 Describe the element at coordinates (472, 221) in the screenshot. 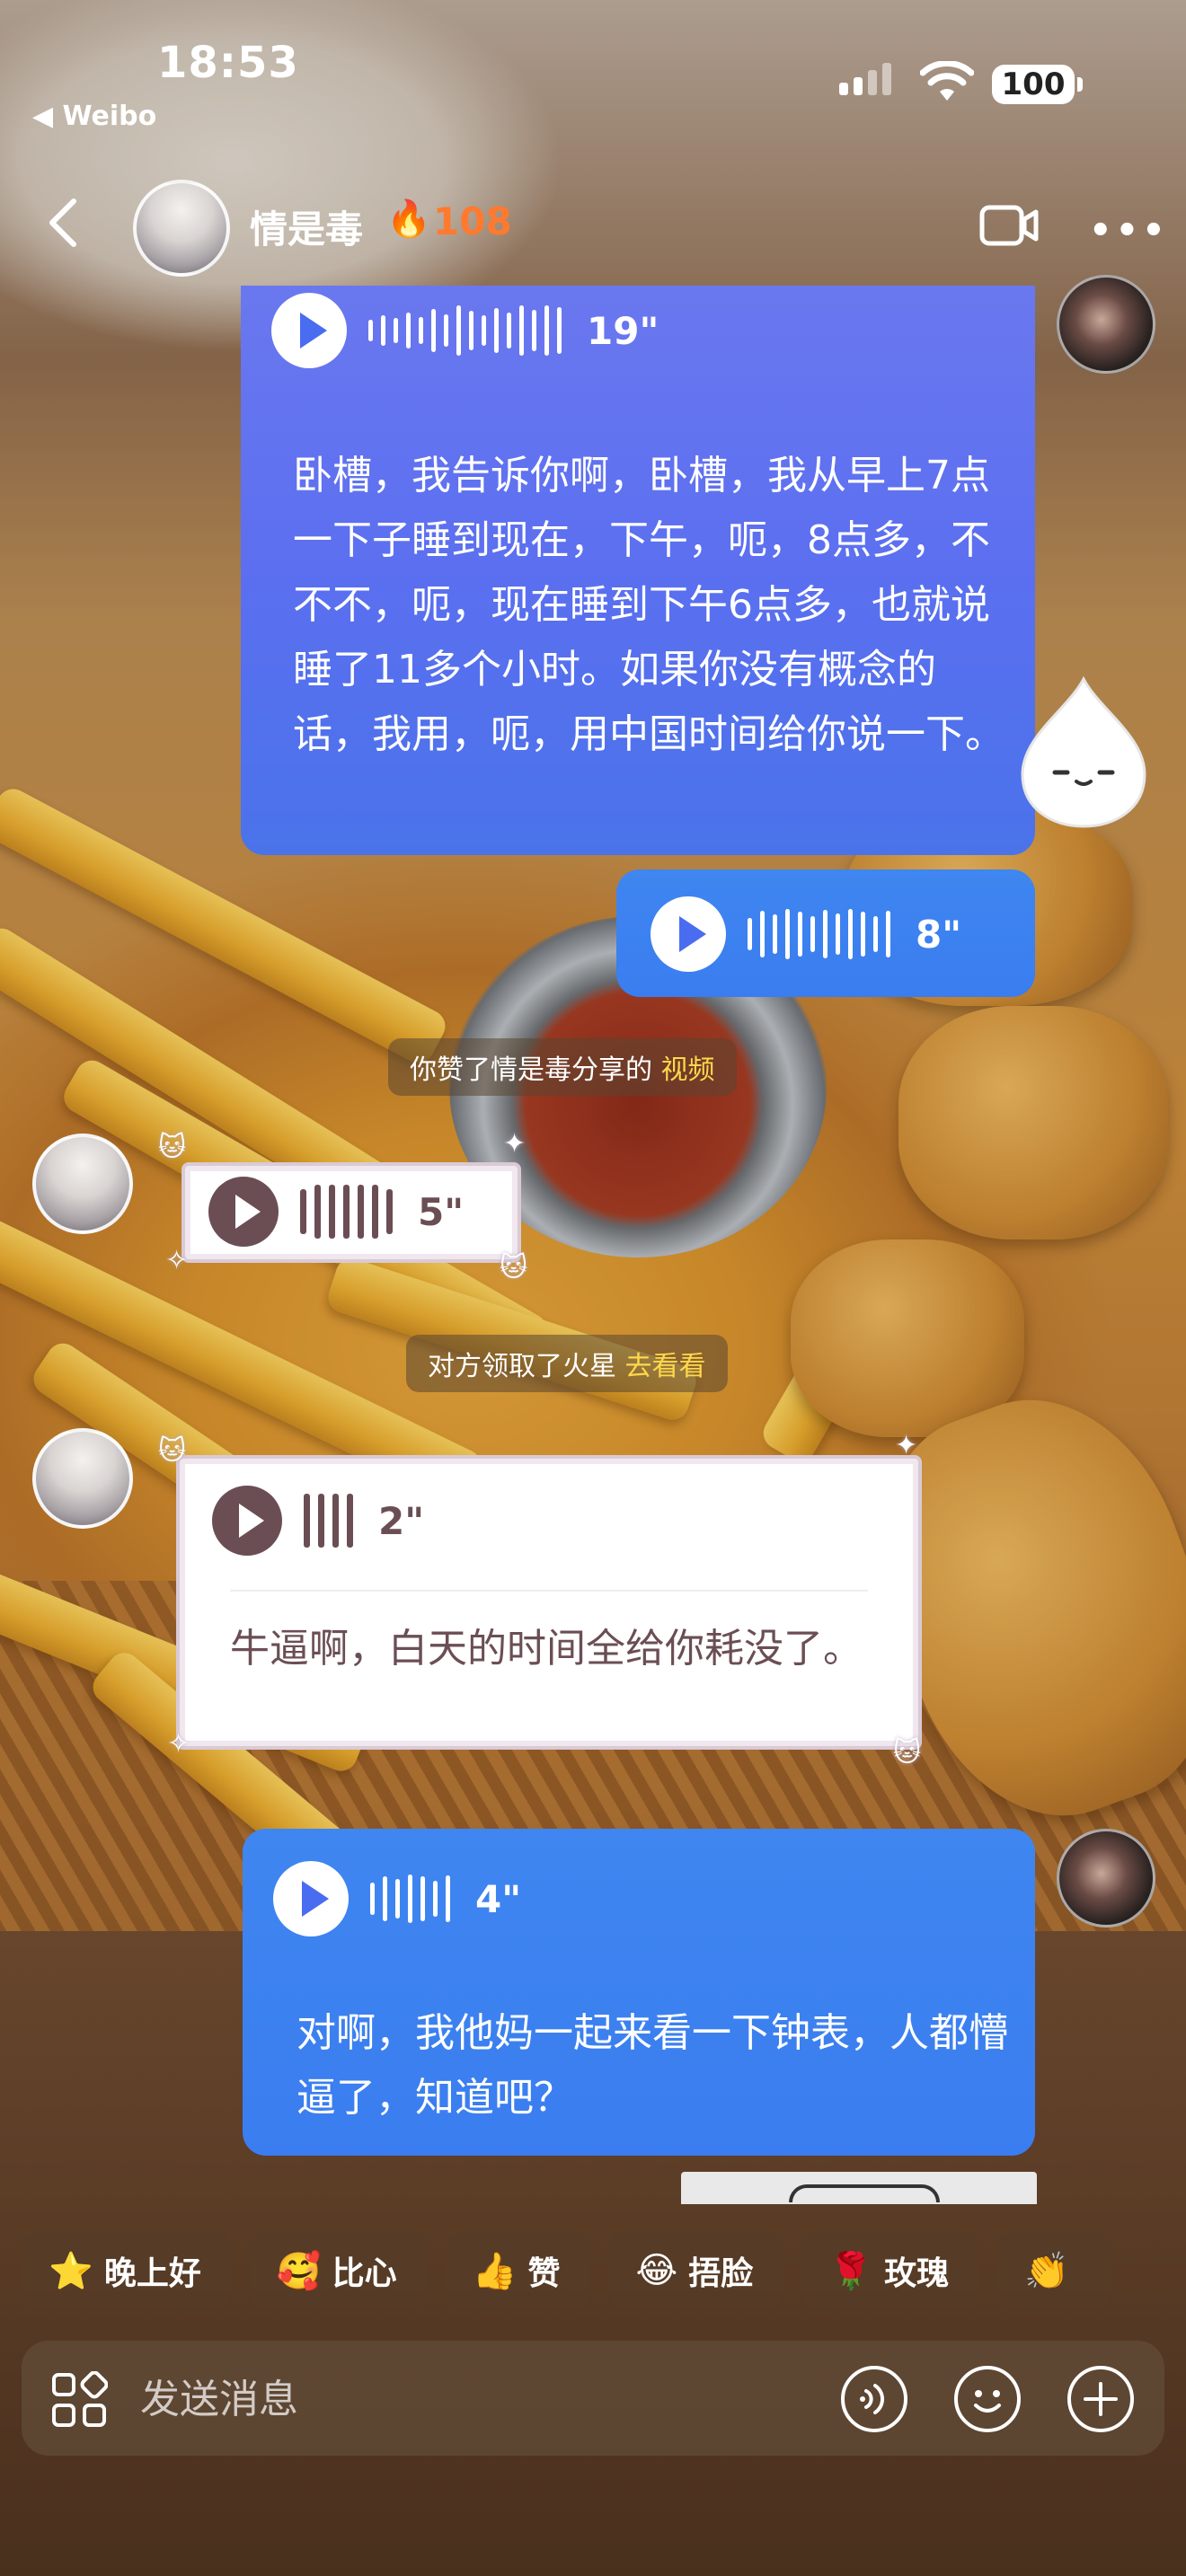

I see `heat-count: 108` at that location.